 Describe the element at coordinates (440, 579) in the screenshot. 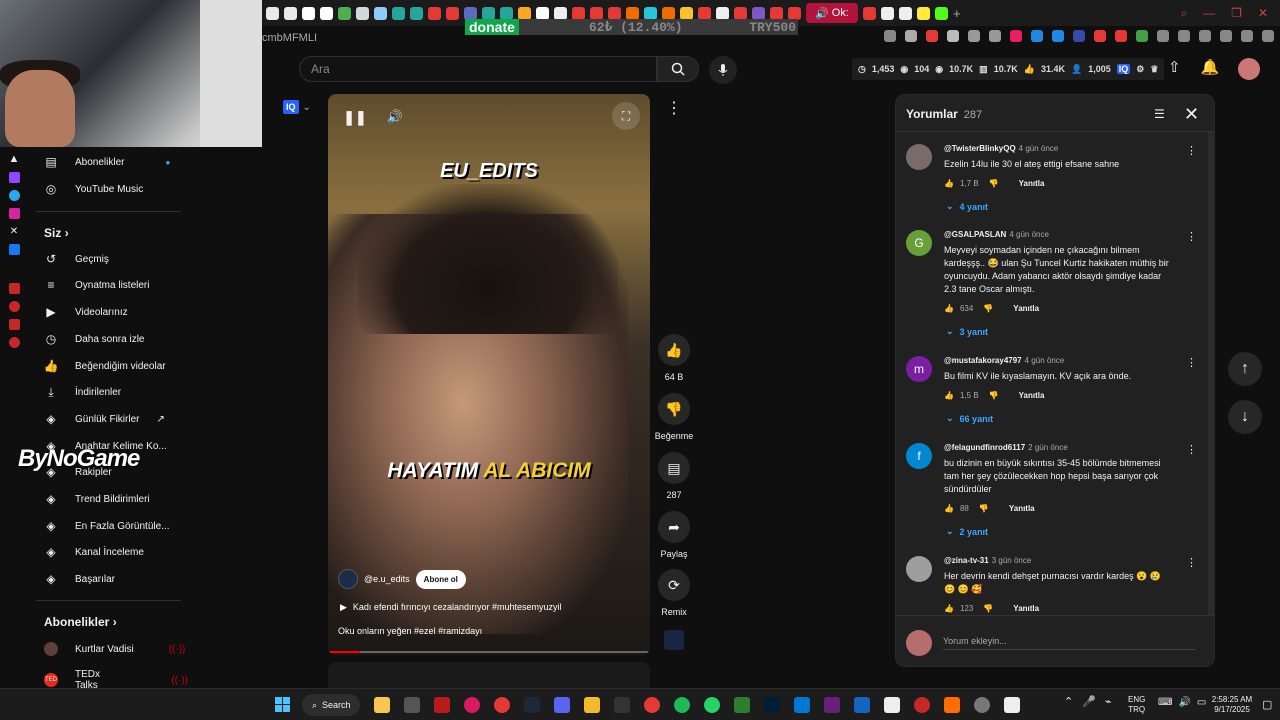

I see `subscribe-button: Abone ol` at that location.